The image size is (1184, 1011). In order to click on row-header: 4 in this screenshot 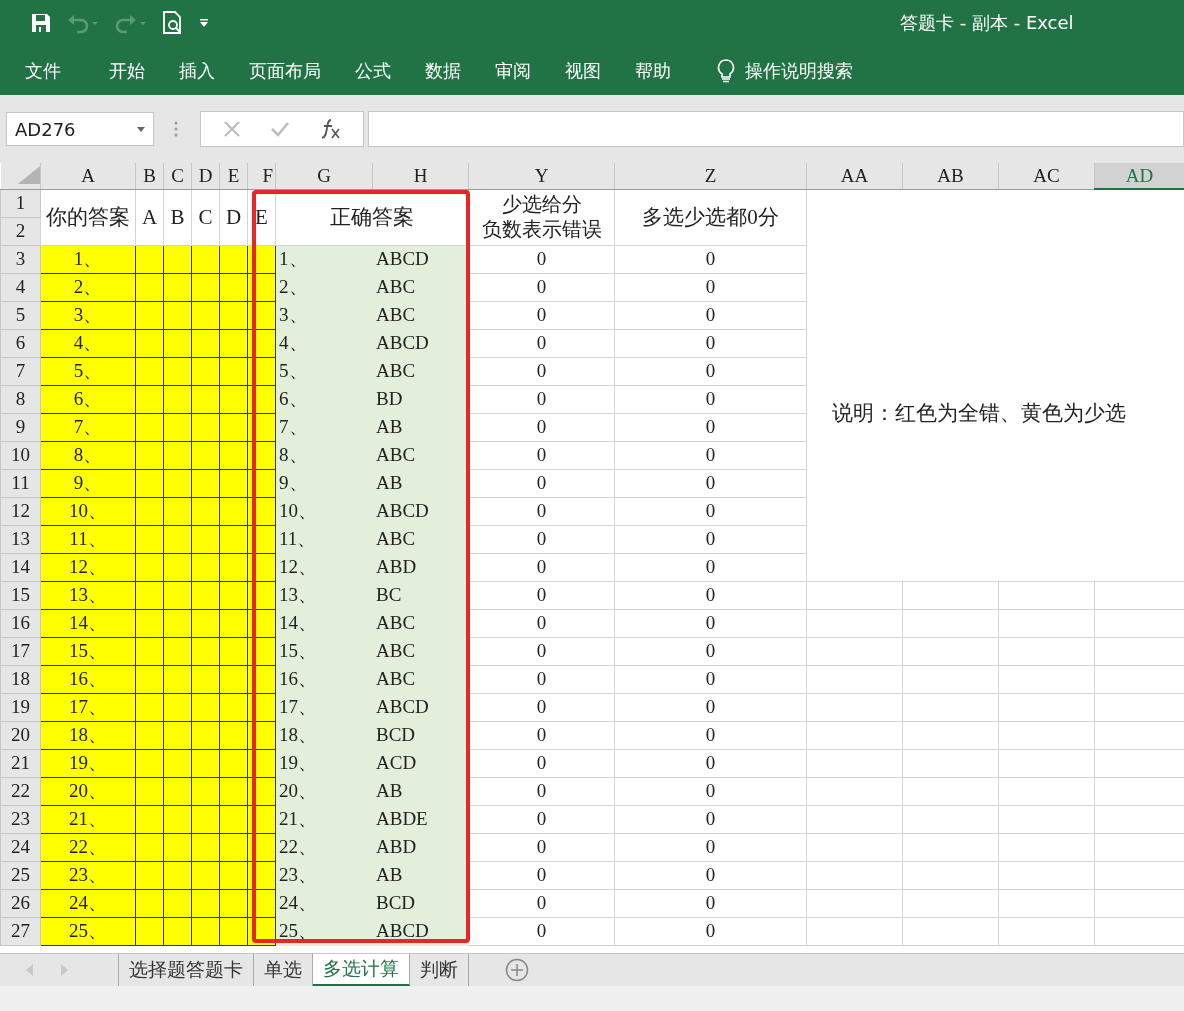, I will do `click(20, 287)`.